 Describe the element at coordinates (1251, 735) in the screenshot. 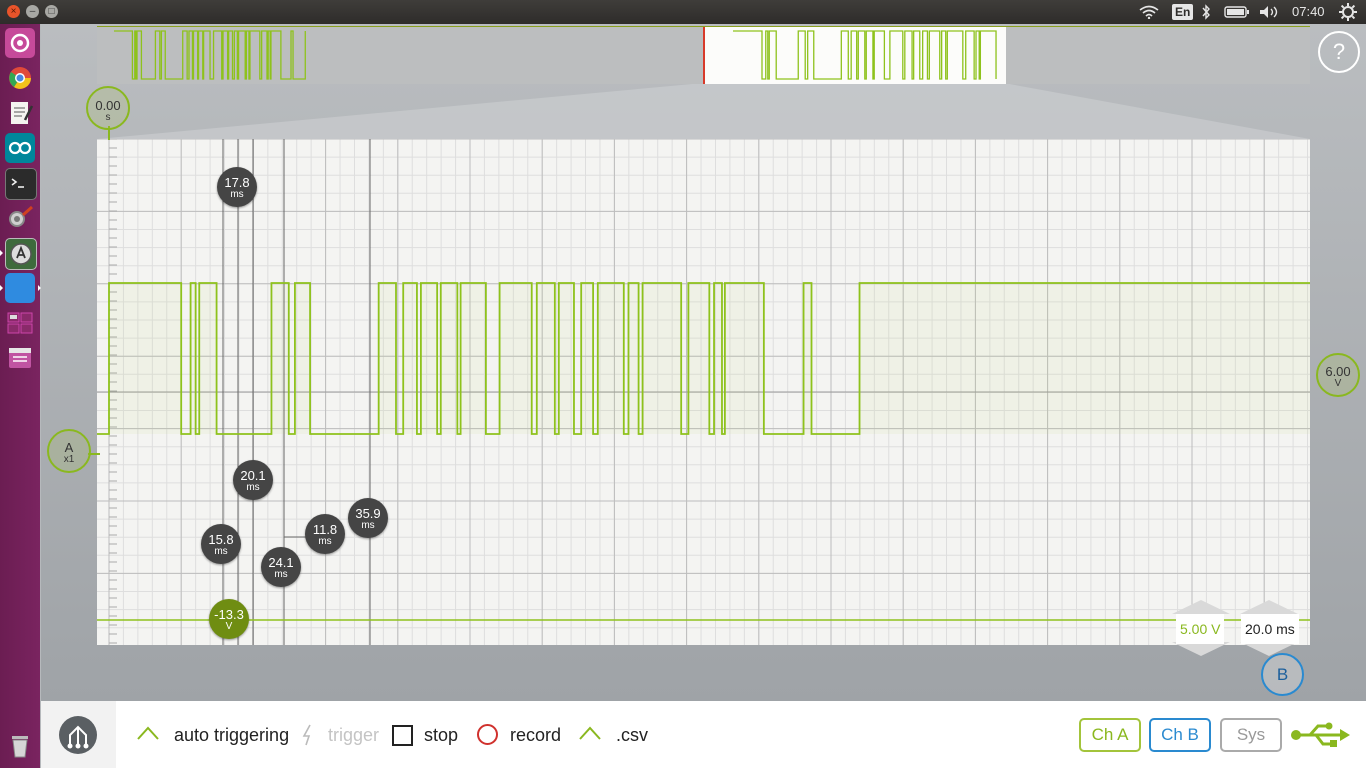

I see `system-button: Sys` at that location.